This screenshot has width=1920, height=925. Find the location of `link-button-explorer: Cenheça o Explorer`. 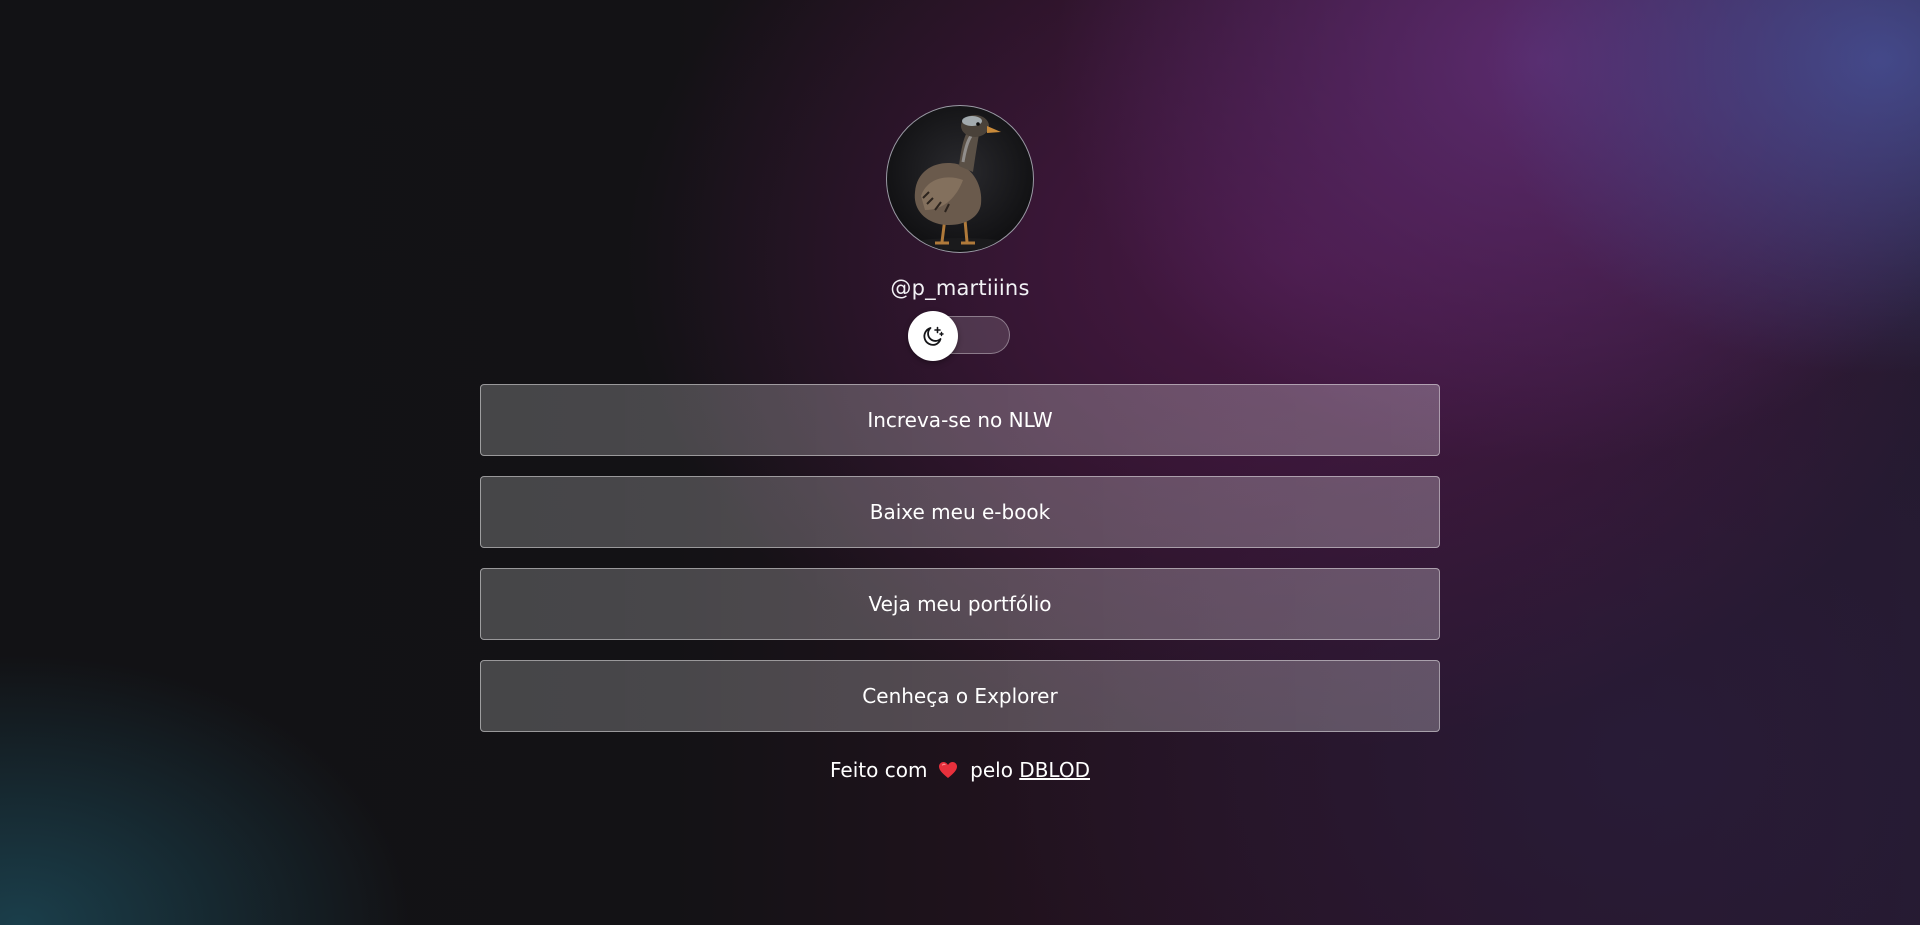

link-button-explorer: Cenheça o Explorer is located at coordinates (960, 696).